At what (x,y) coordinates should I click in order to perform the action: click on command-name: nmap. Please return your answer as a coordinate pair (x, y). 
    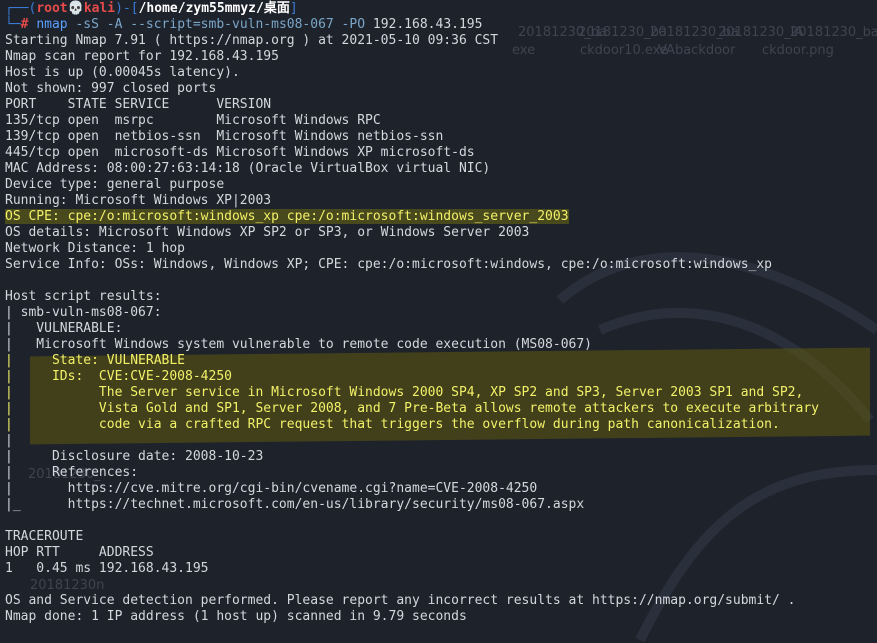
    Looking at the image, I should click on (52, 24).